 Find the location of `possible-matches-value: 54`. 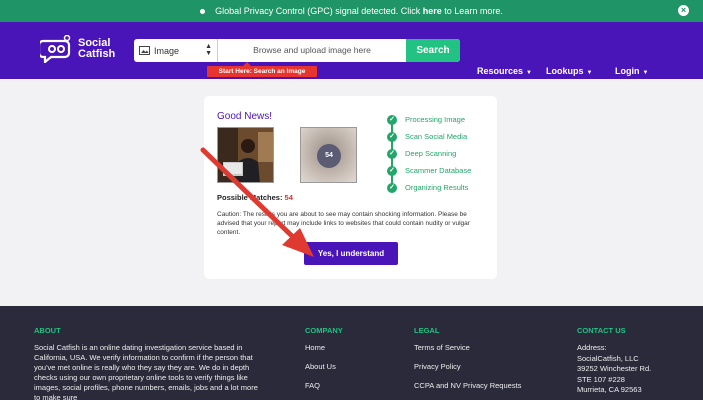

possible-matches-value: 54 is located at coordinates (288, 197).